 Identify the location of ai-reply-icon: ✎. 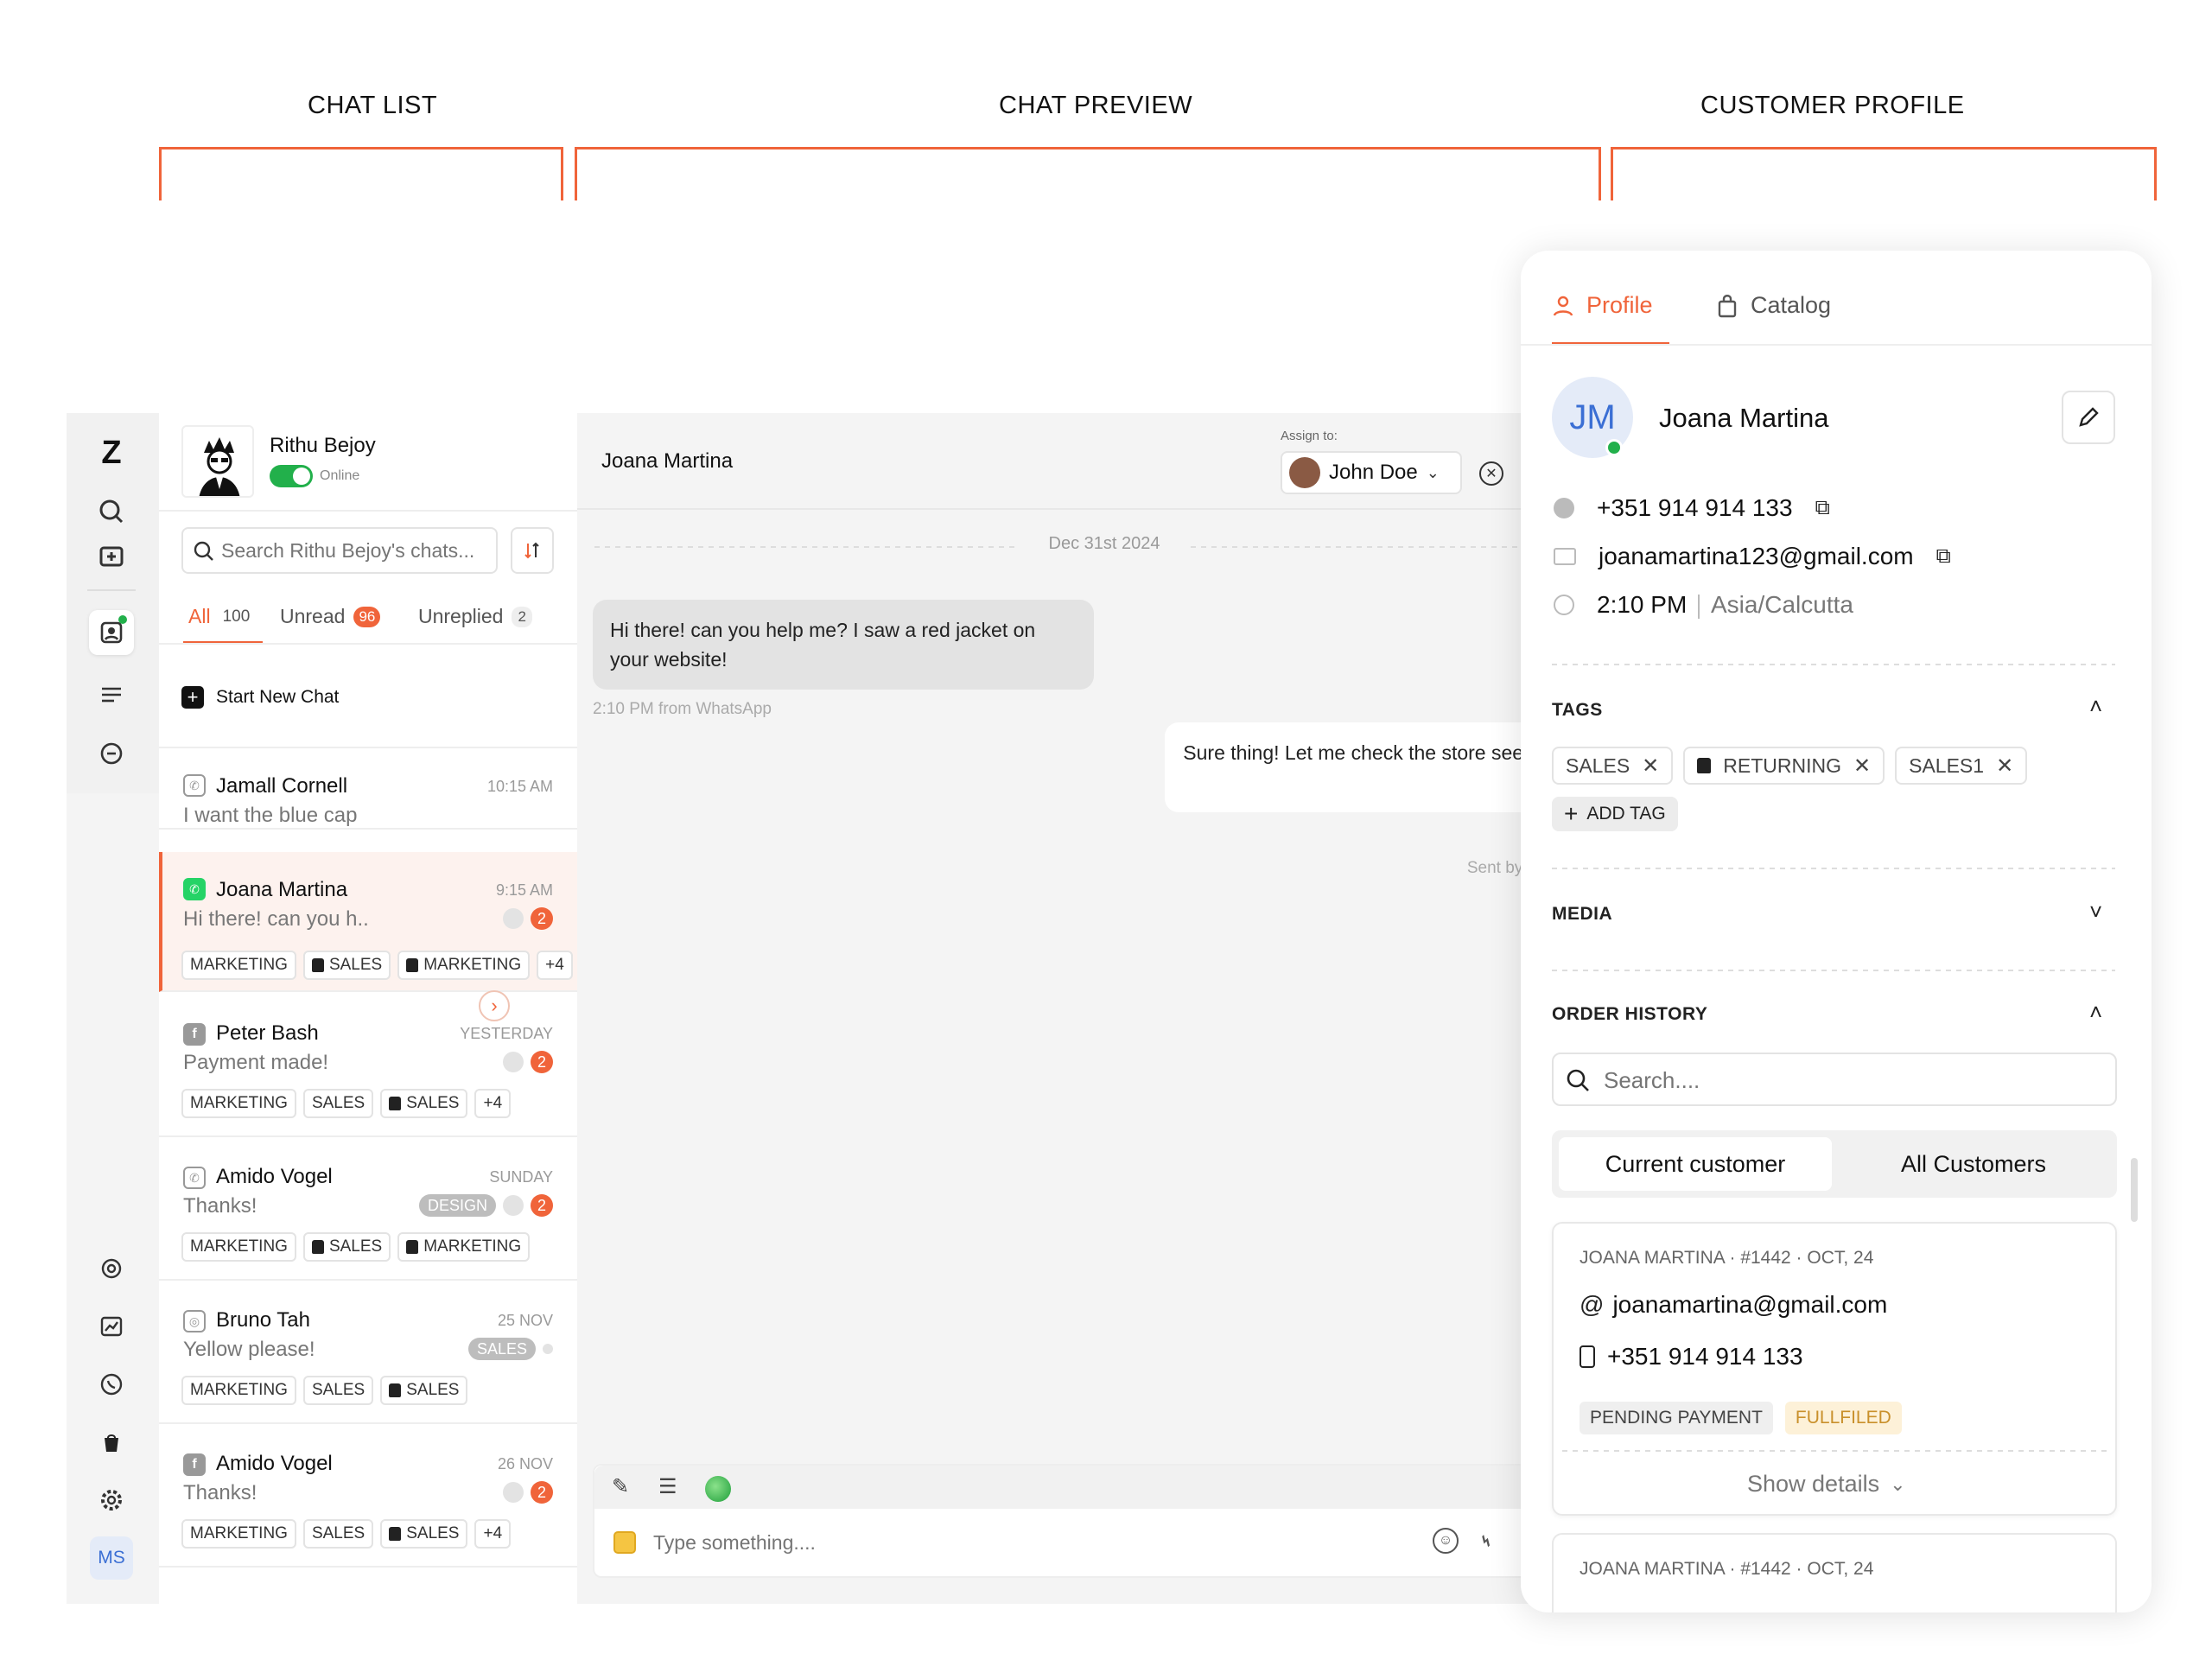
(620, 1486).